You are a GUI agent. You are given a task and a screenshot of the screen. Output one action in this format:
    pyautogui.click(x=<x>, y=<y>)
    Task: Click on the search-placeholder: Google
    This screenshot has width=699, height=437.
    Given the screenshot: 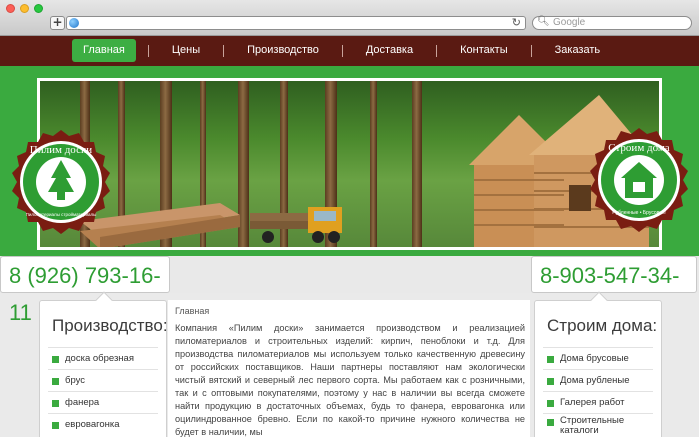 What is the action you would take?
    pyautogui.click(x=569, y=22)
    